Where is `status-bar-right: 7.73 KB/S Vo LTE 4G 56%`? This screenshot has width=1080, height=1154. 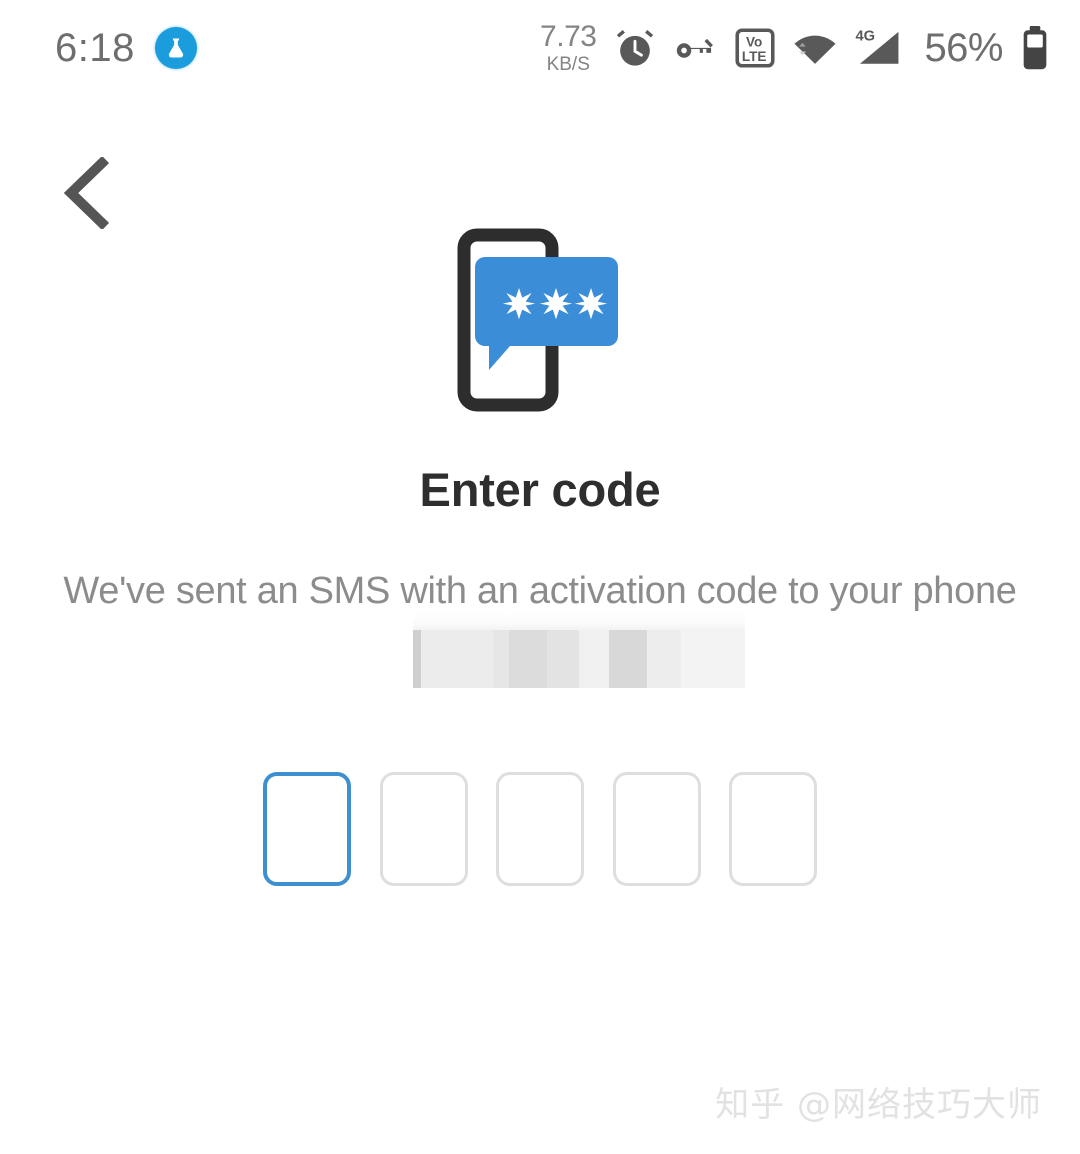 status-bar-right: 7.73 KB/S Vo LTE 4G 56% is located at coordinates (795, 48).